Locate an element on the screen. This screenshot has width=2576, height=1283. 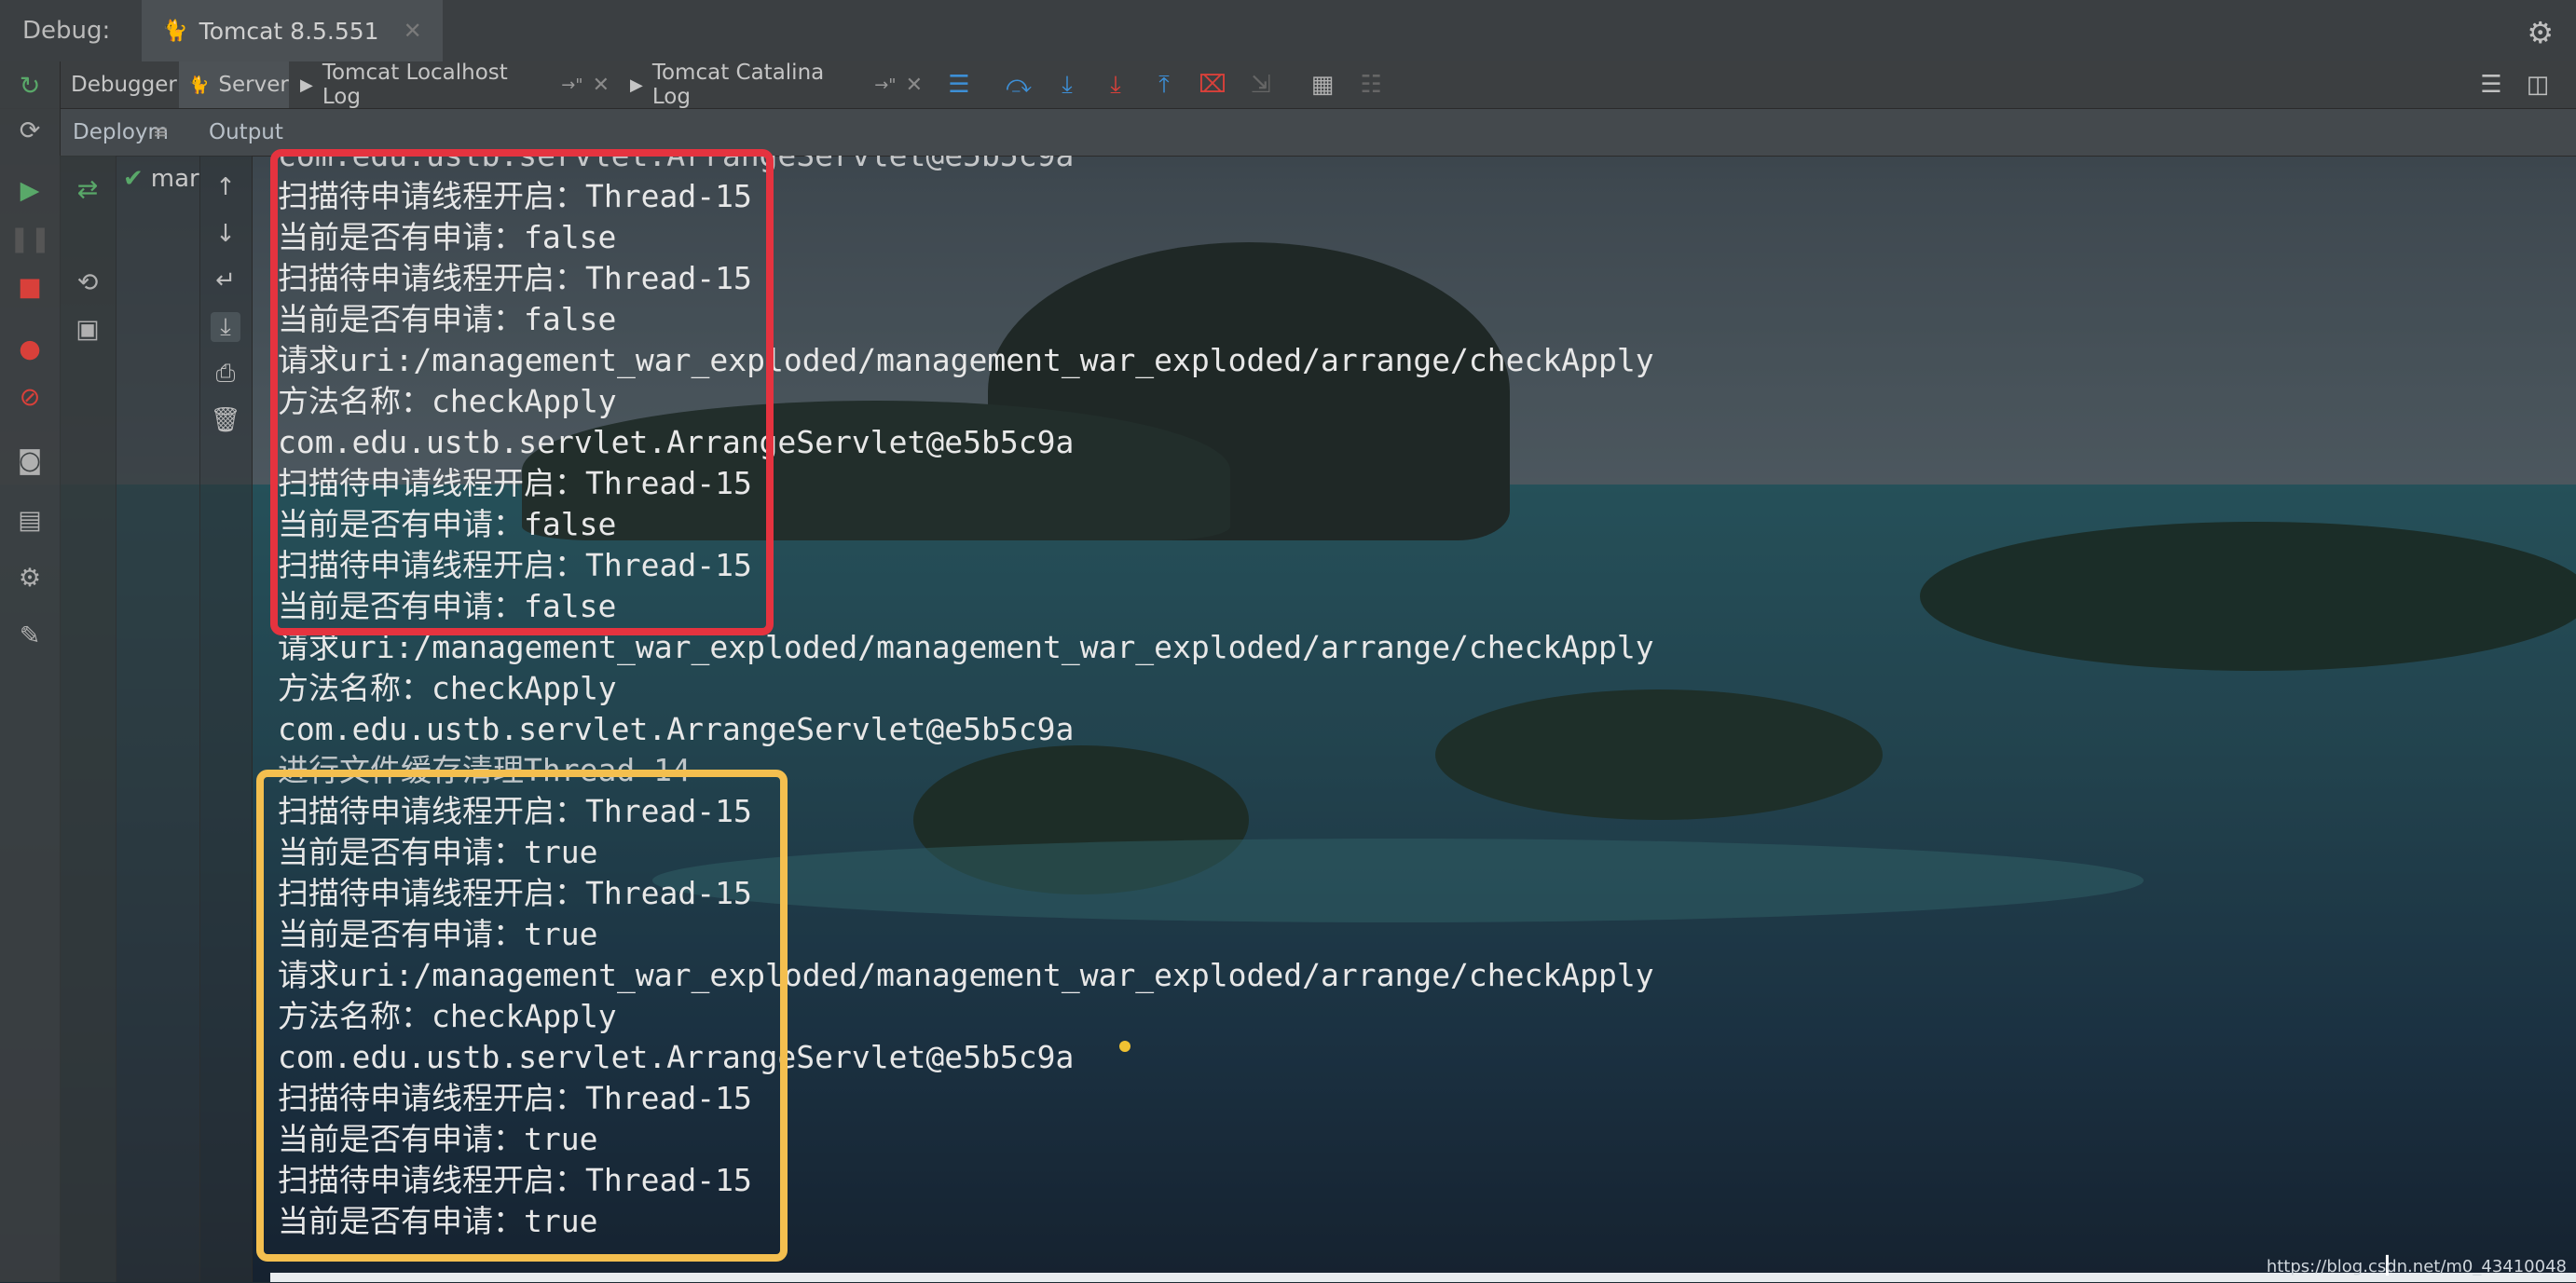
soft-wrap-icon: ↵ is located at coordinates (225, 280).